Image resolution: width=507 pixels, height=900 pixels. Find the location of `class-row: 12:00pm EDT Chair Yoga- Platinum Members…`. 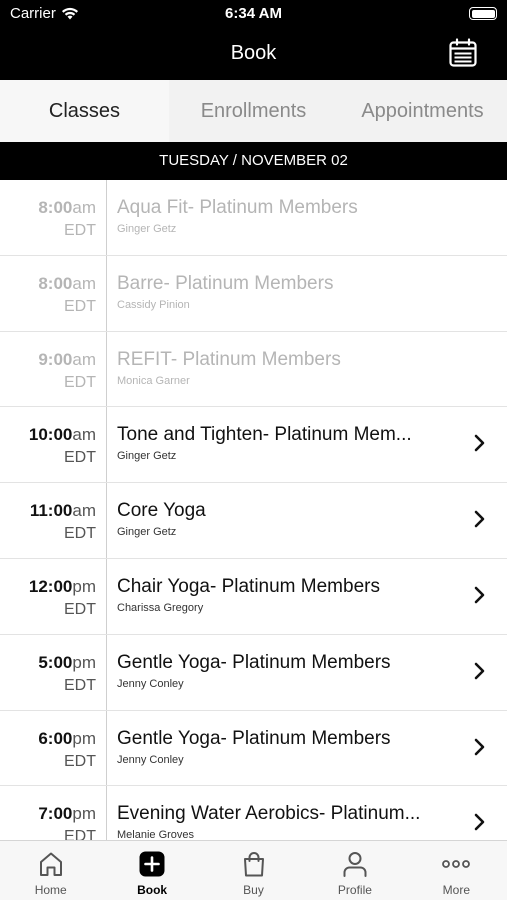

class-row: 12:00pm EDT Chair Yoga- Platinum Members… is located at coordinates (253, 597).